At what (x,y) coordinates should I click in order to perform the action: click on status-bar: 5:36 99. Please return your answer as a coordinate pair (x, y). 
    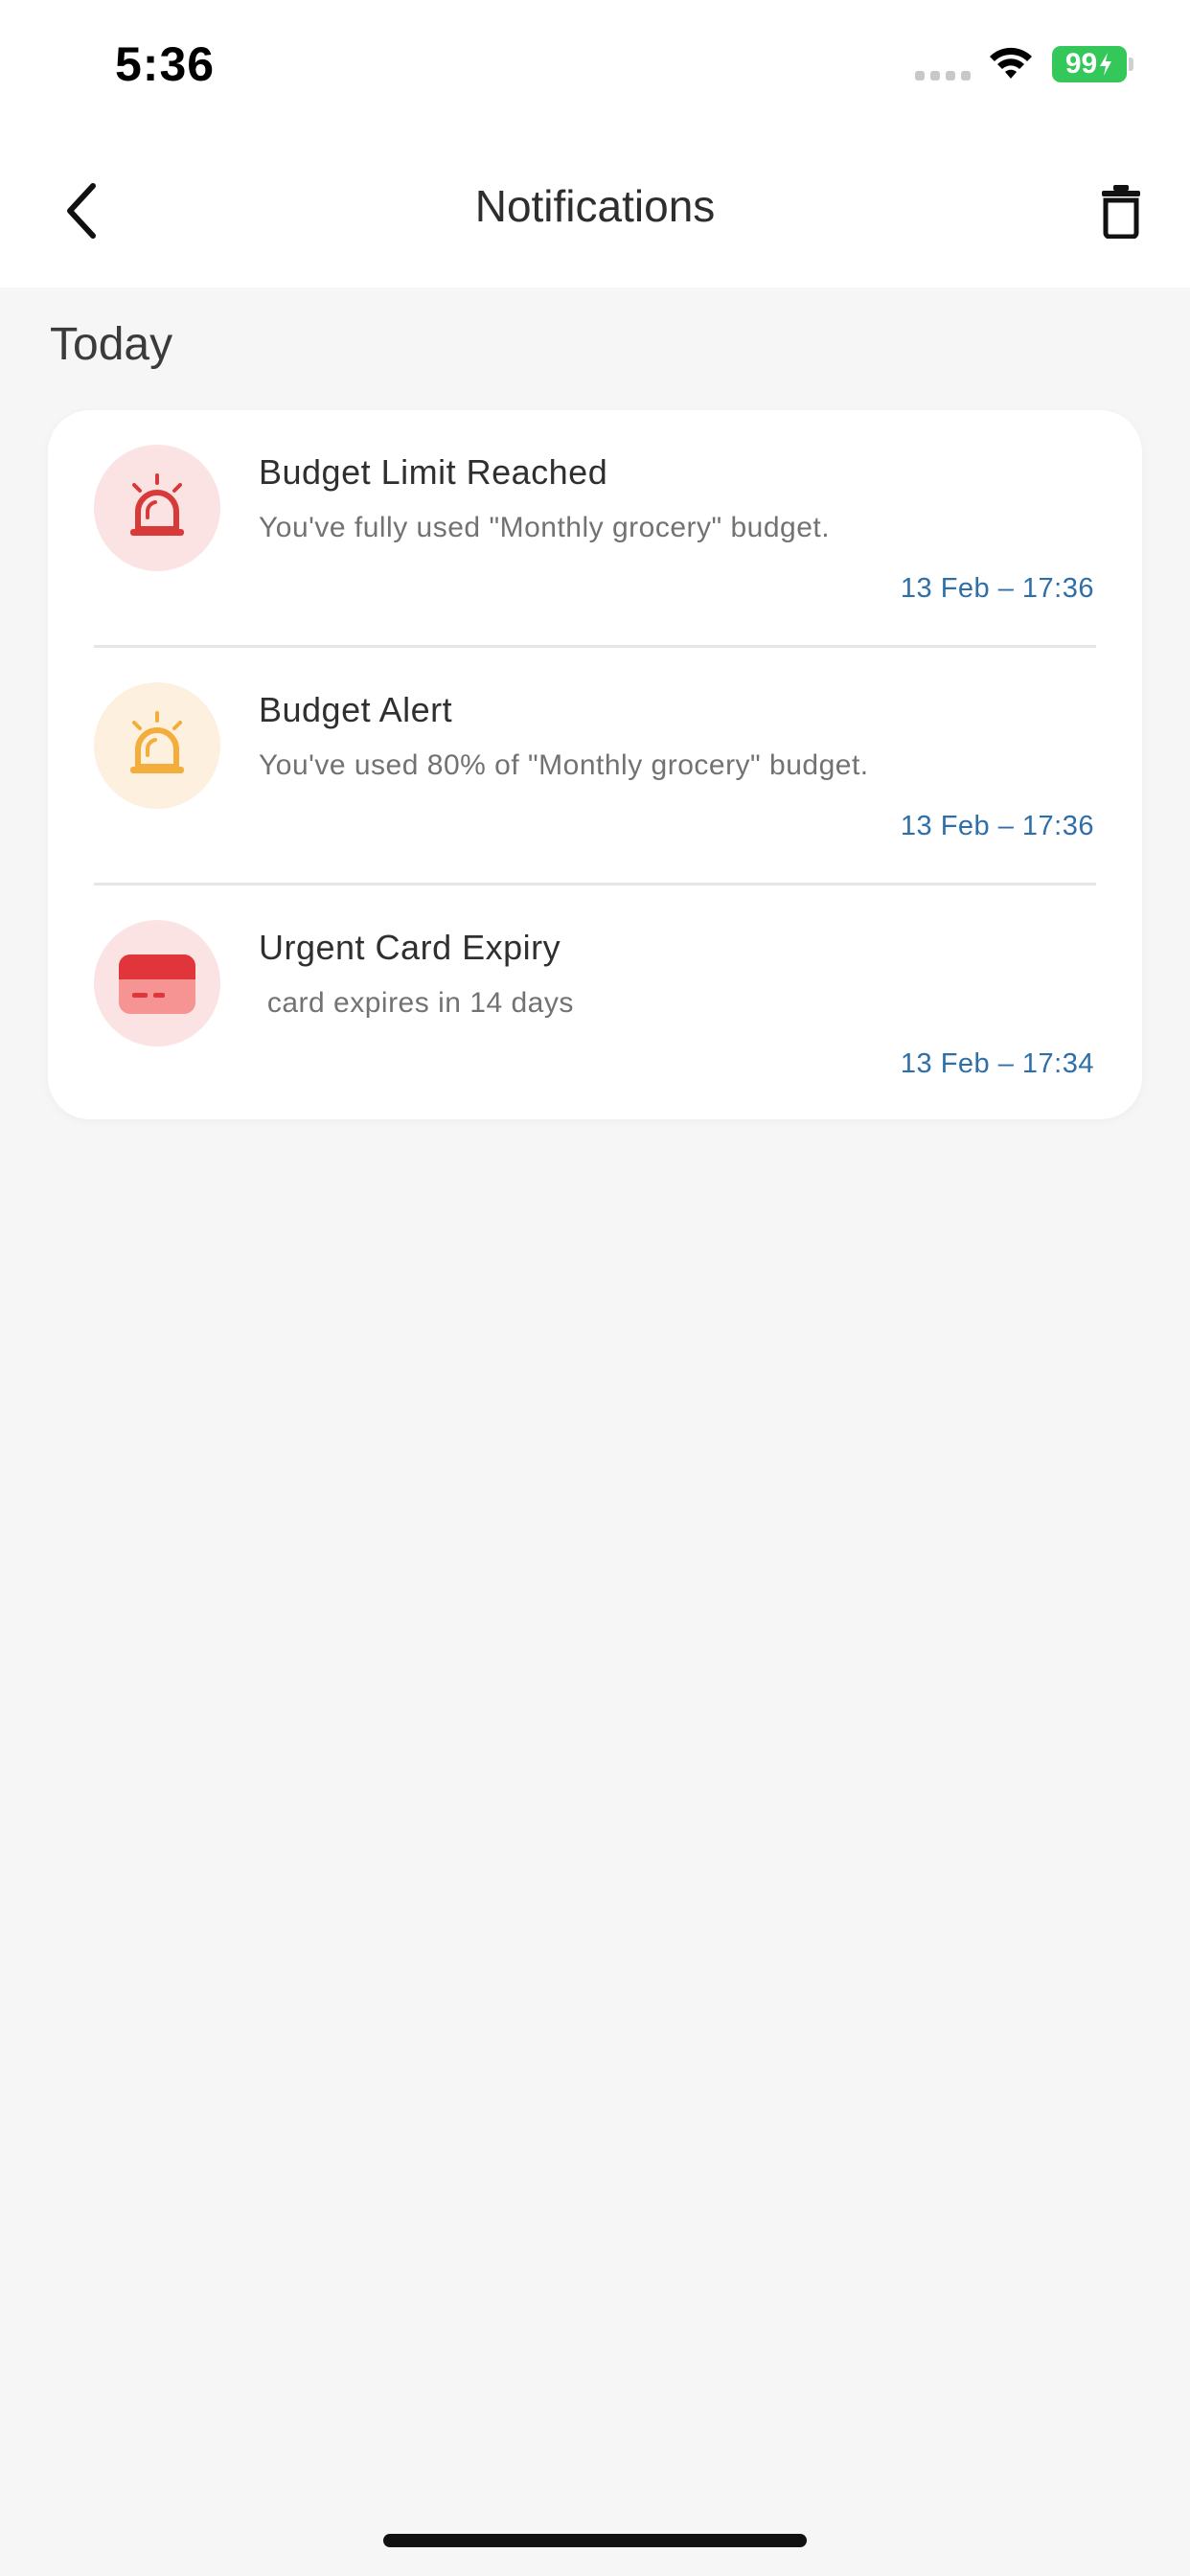
    Looking at the image, I should click on (595, 67).